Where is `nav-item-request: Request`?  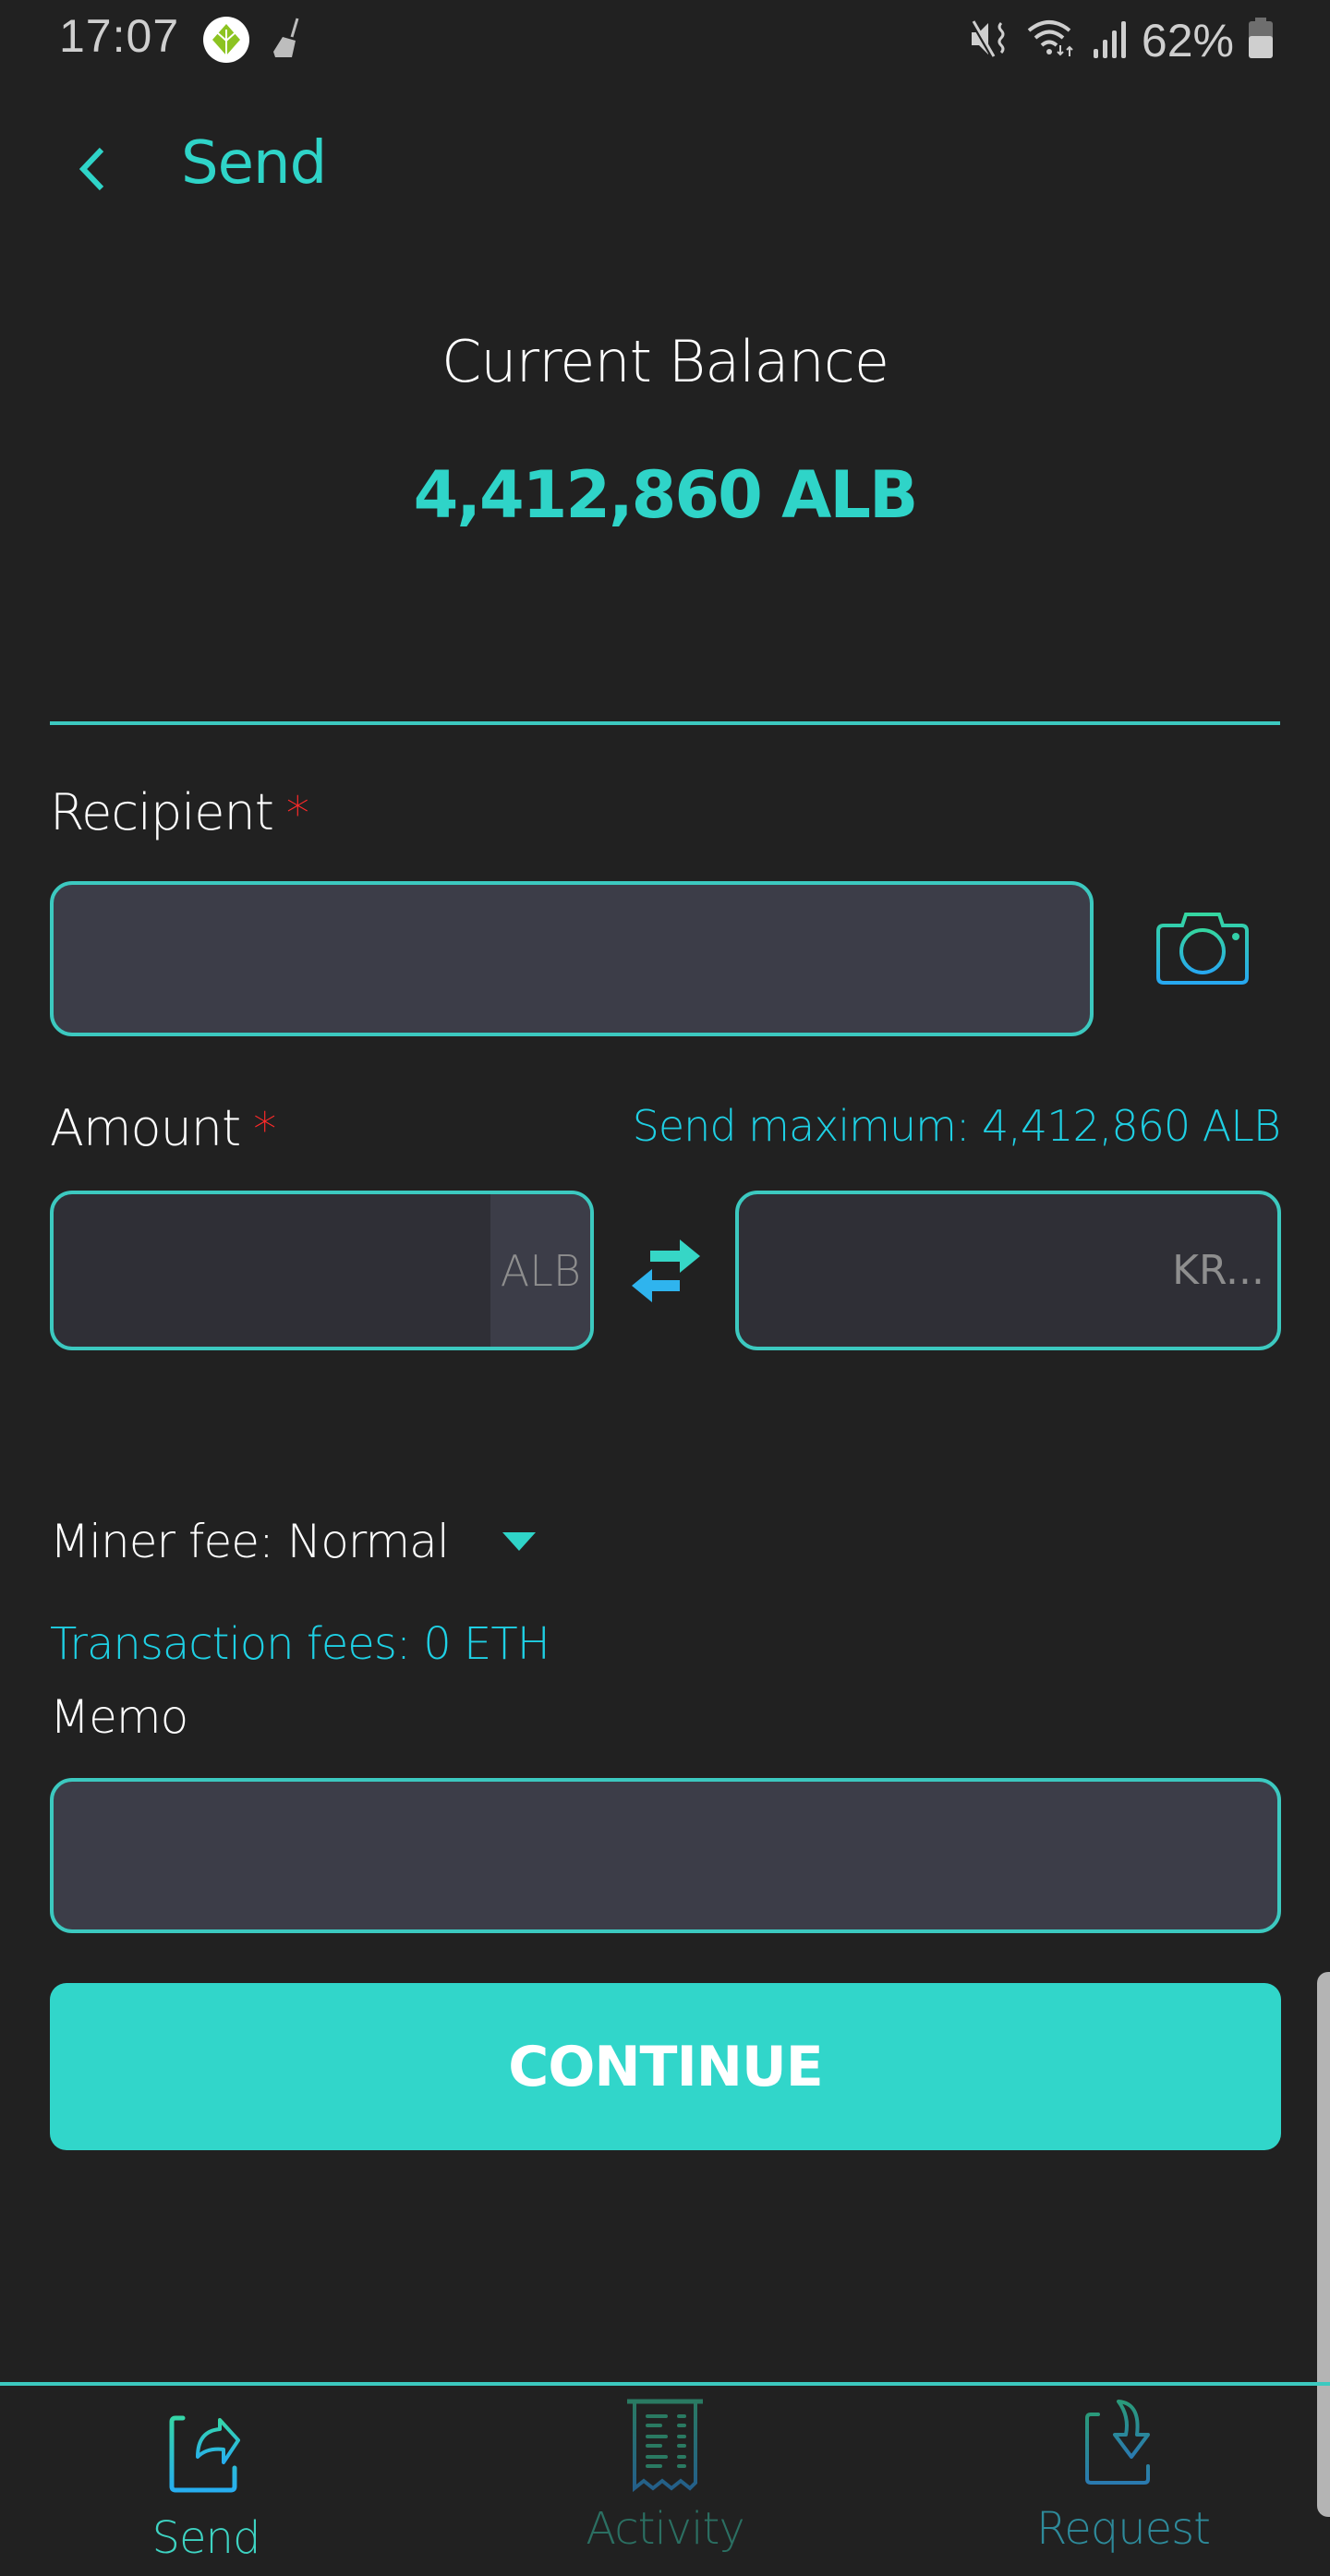 nav-item-request: Request is located at coordinates (1123, 2487).